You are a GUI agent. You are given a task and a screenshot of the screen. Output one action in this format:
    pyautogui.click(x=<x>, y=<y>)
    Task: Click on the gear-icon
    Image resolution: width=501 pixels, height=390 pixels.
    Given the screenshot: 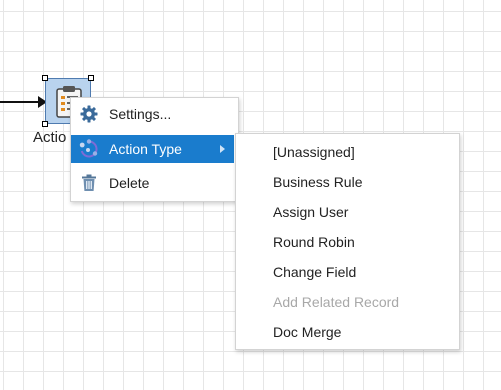 What is the action you would take?
    pyautogui.click(x=89, y=114)
    